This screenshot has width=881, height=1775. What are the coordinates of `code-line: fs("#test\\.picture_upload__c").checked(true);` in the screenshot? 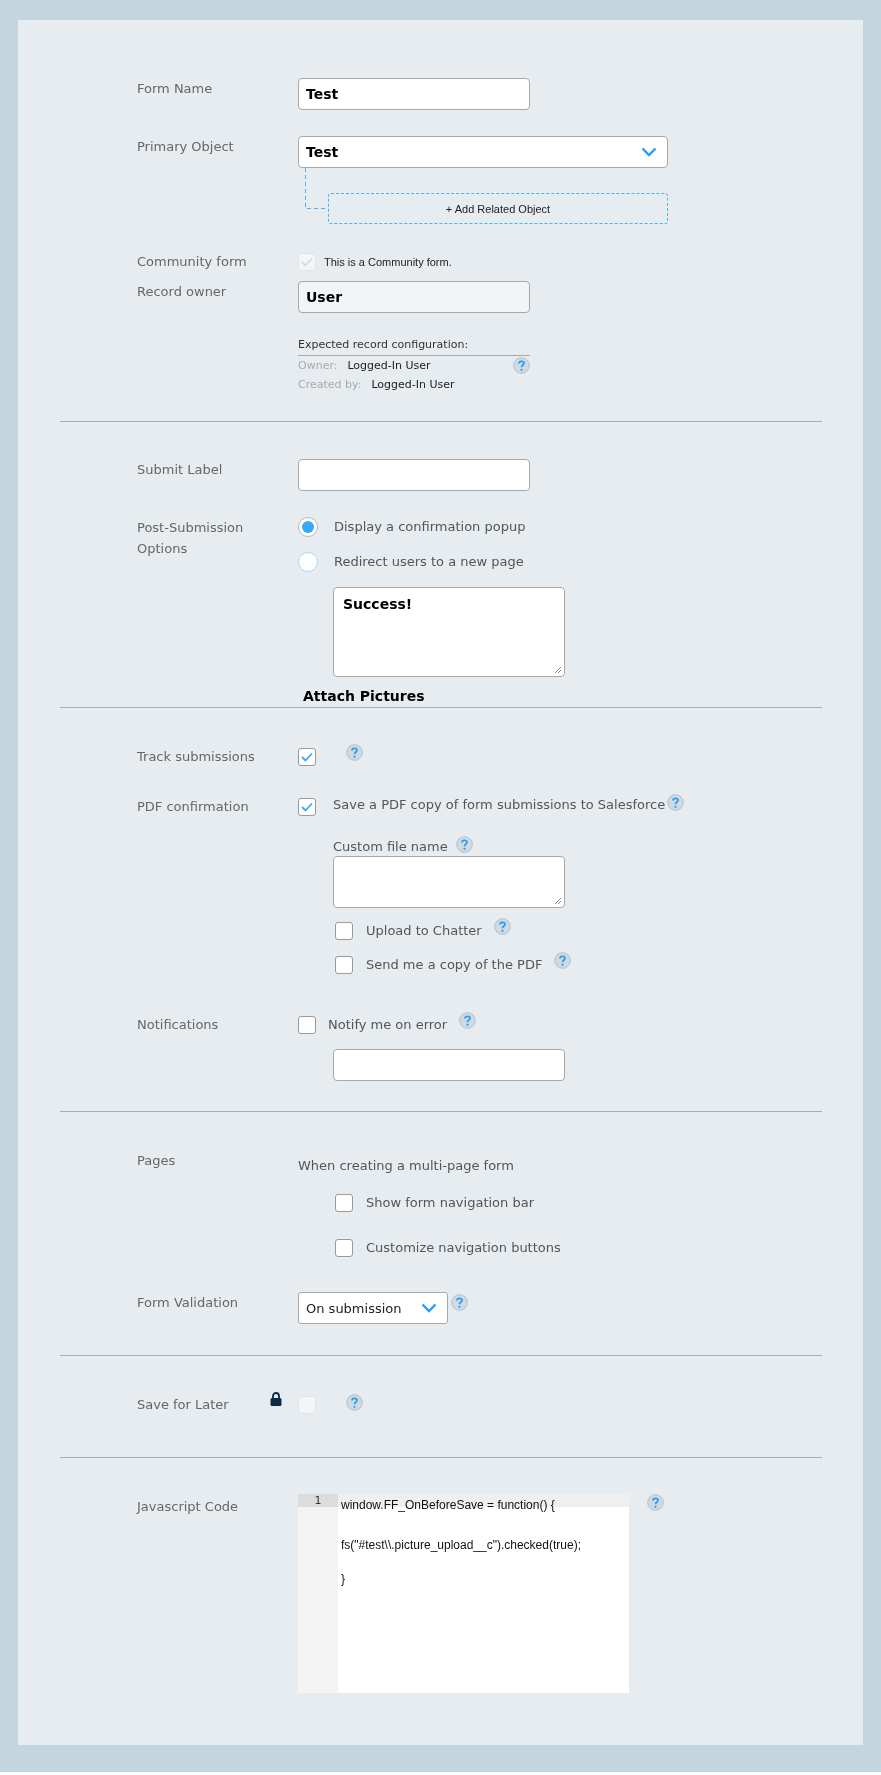 It's located at (461, 1545).